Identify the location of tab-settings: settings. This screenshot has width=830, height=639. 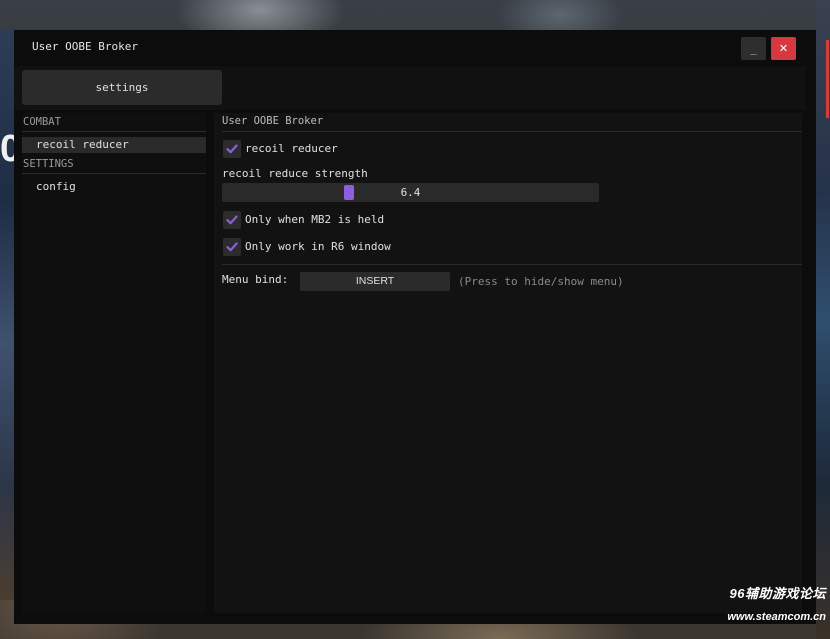
(122, 87).